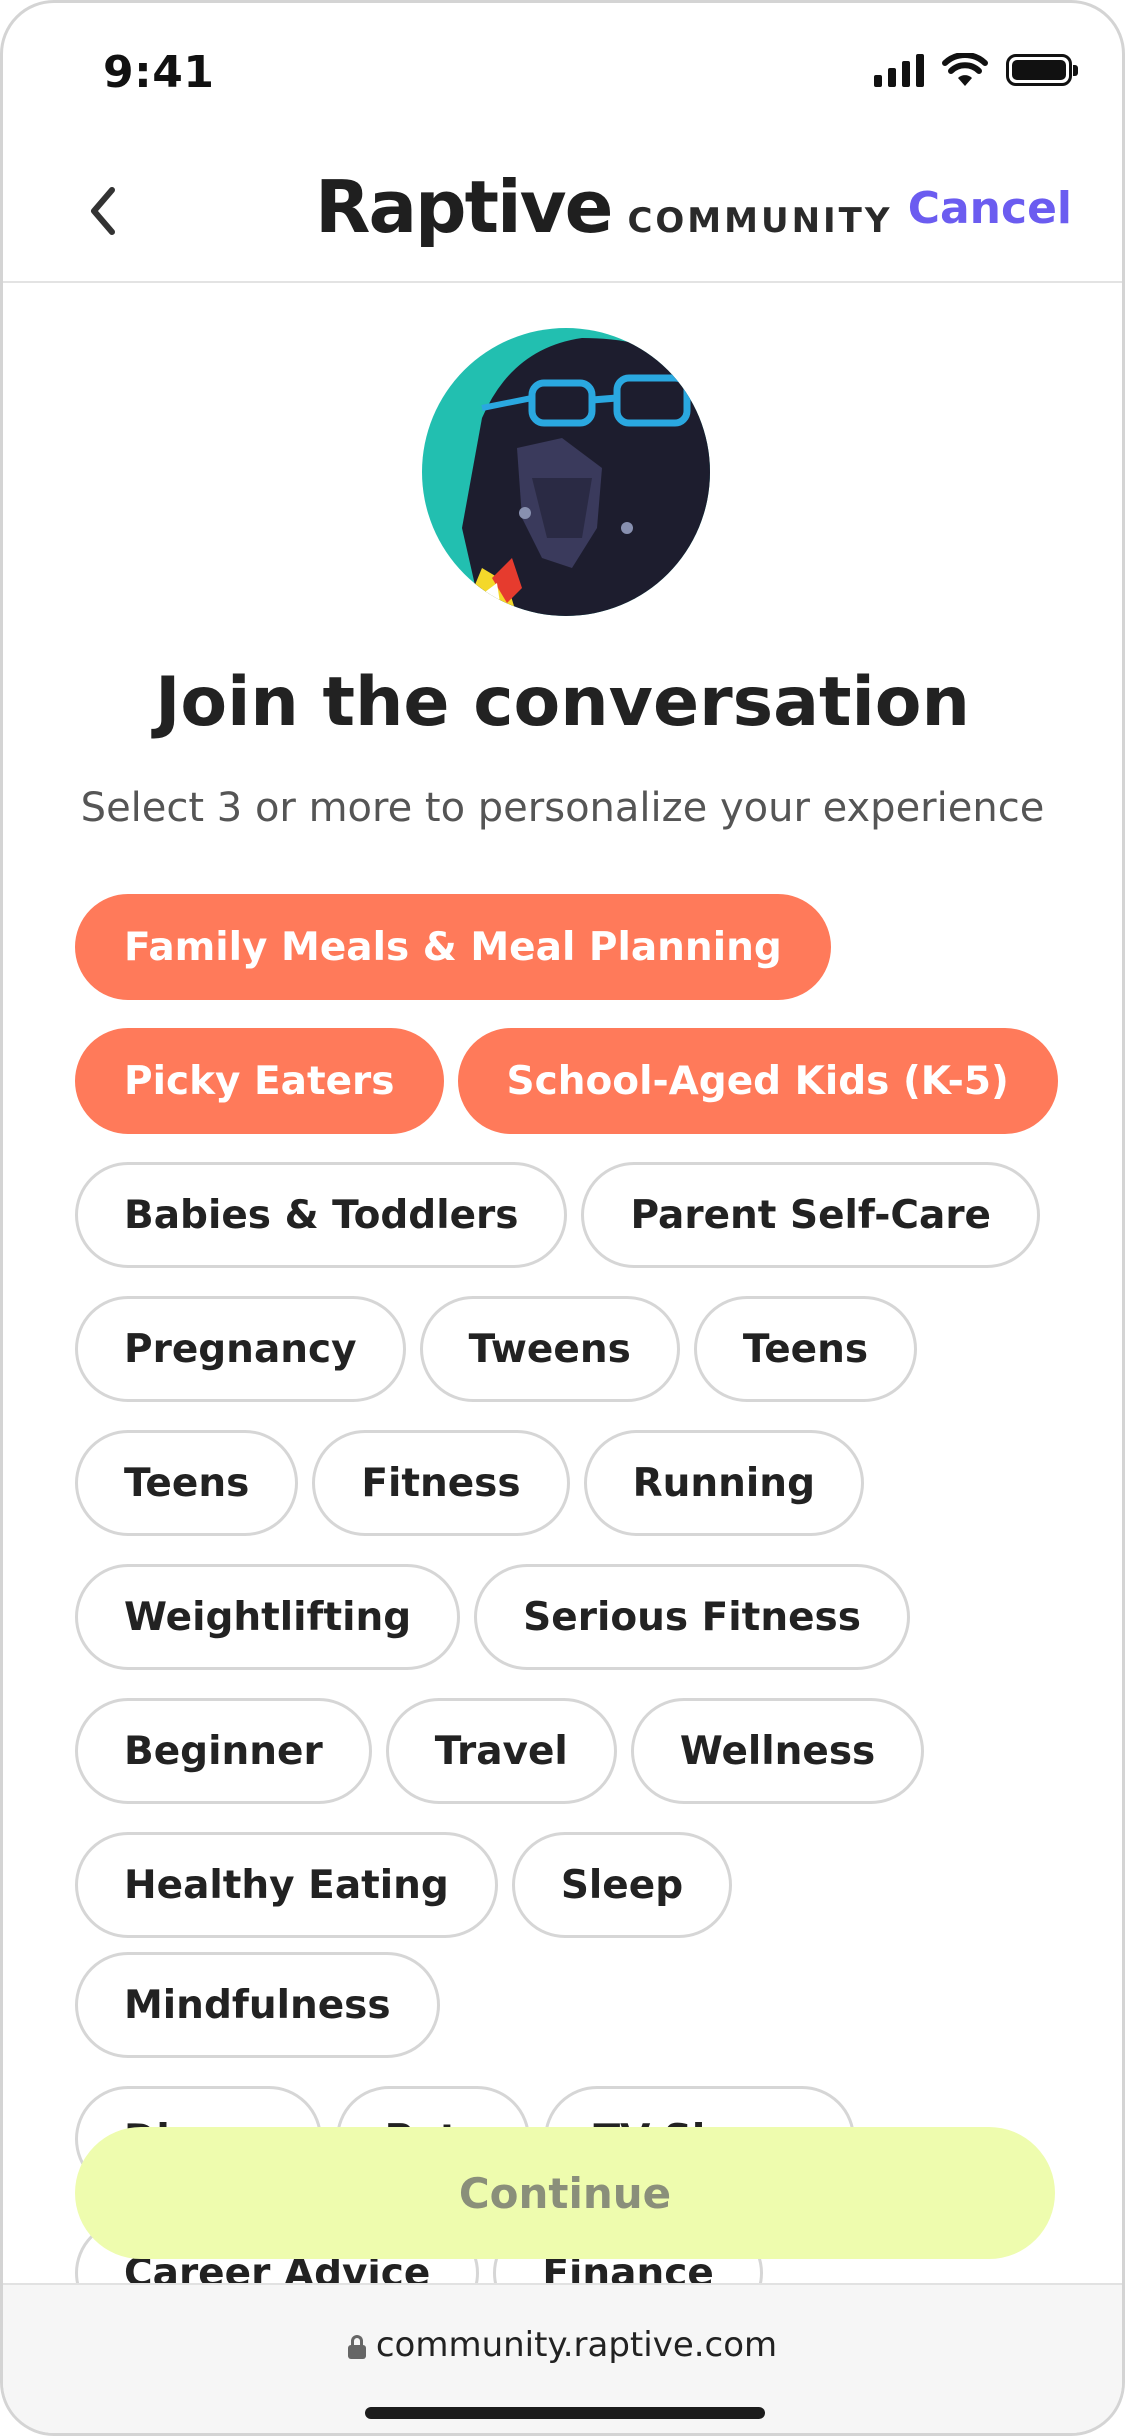  Describe the element at coordinates (286, 1885) in the screenshot. I see `topic-chip: Healthy Eating` at that location.